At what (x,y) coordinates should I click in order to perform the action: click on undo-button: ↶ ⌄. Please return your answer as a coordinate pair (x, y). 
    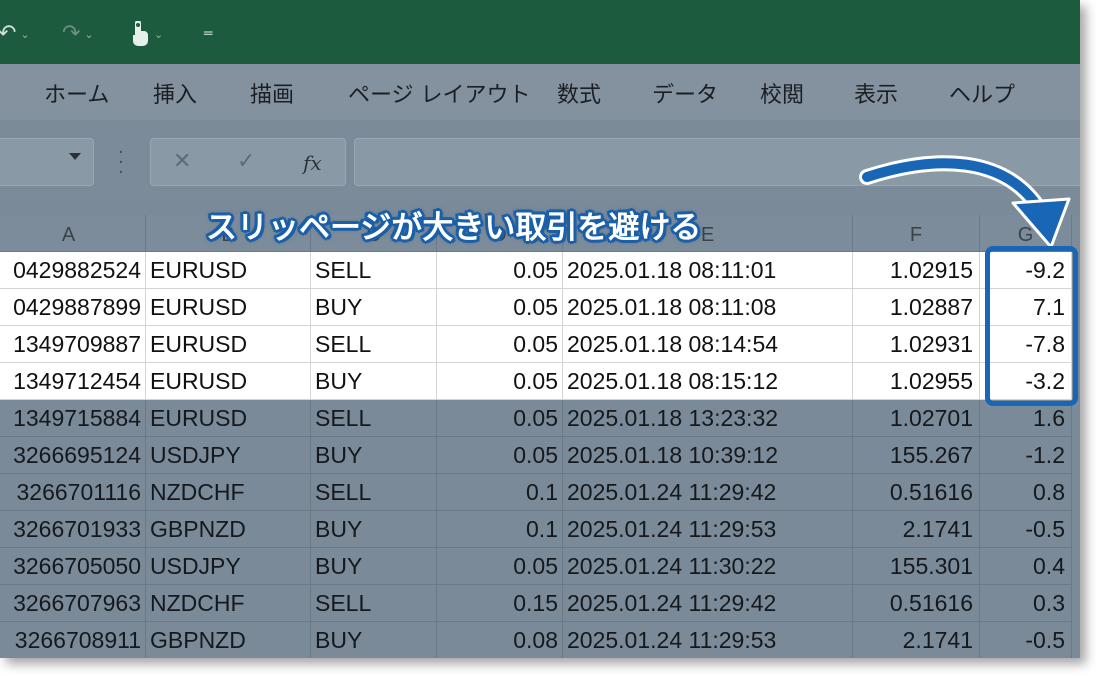
    Looking at the image, I should click on (15, 34).